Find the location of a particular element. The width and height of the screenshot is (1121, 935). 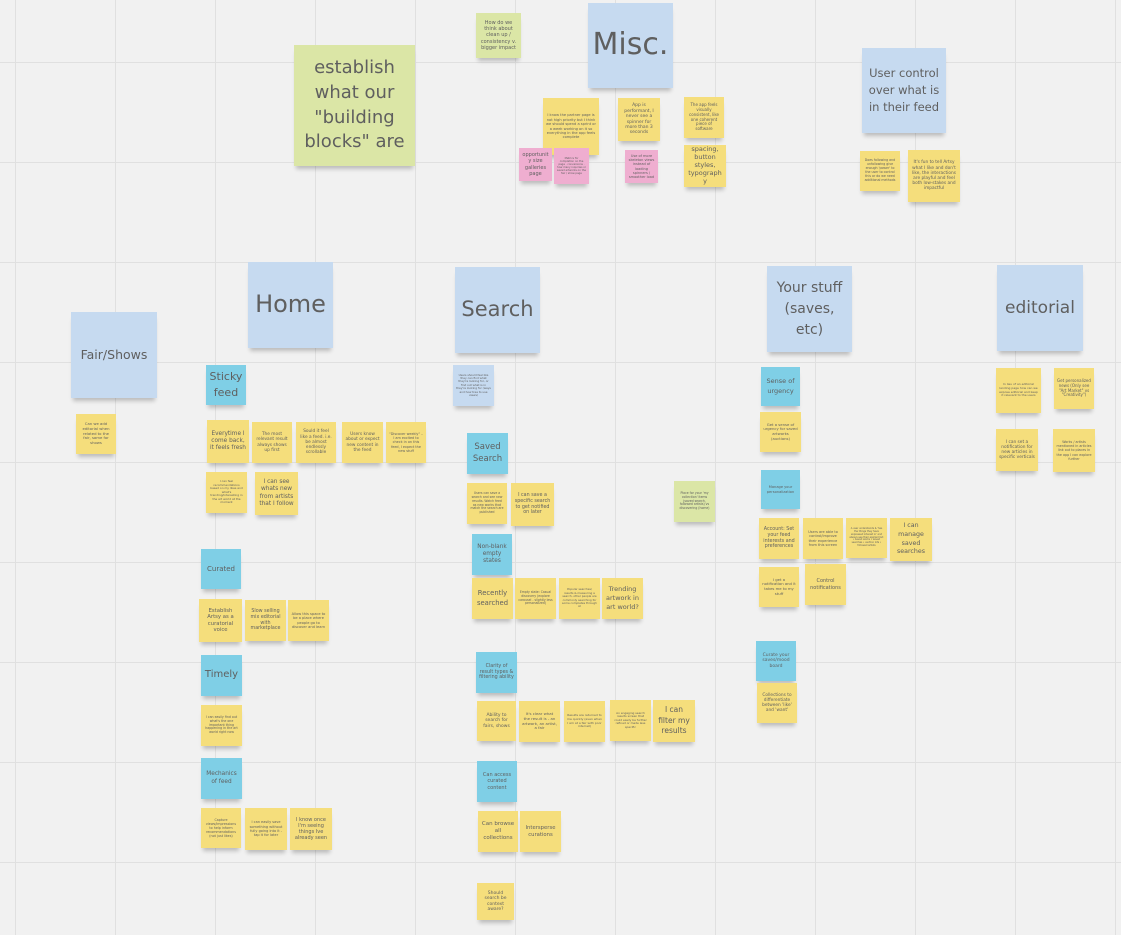

sticky-note-text: Can browse all collections is located at coordinates (498, 831).